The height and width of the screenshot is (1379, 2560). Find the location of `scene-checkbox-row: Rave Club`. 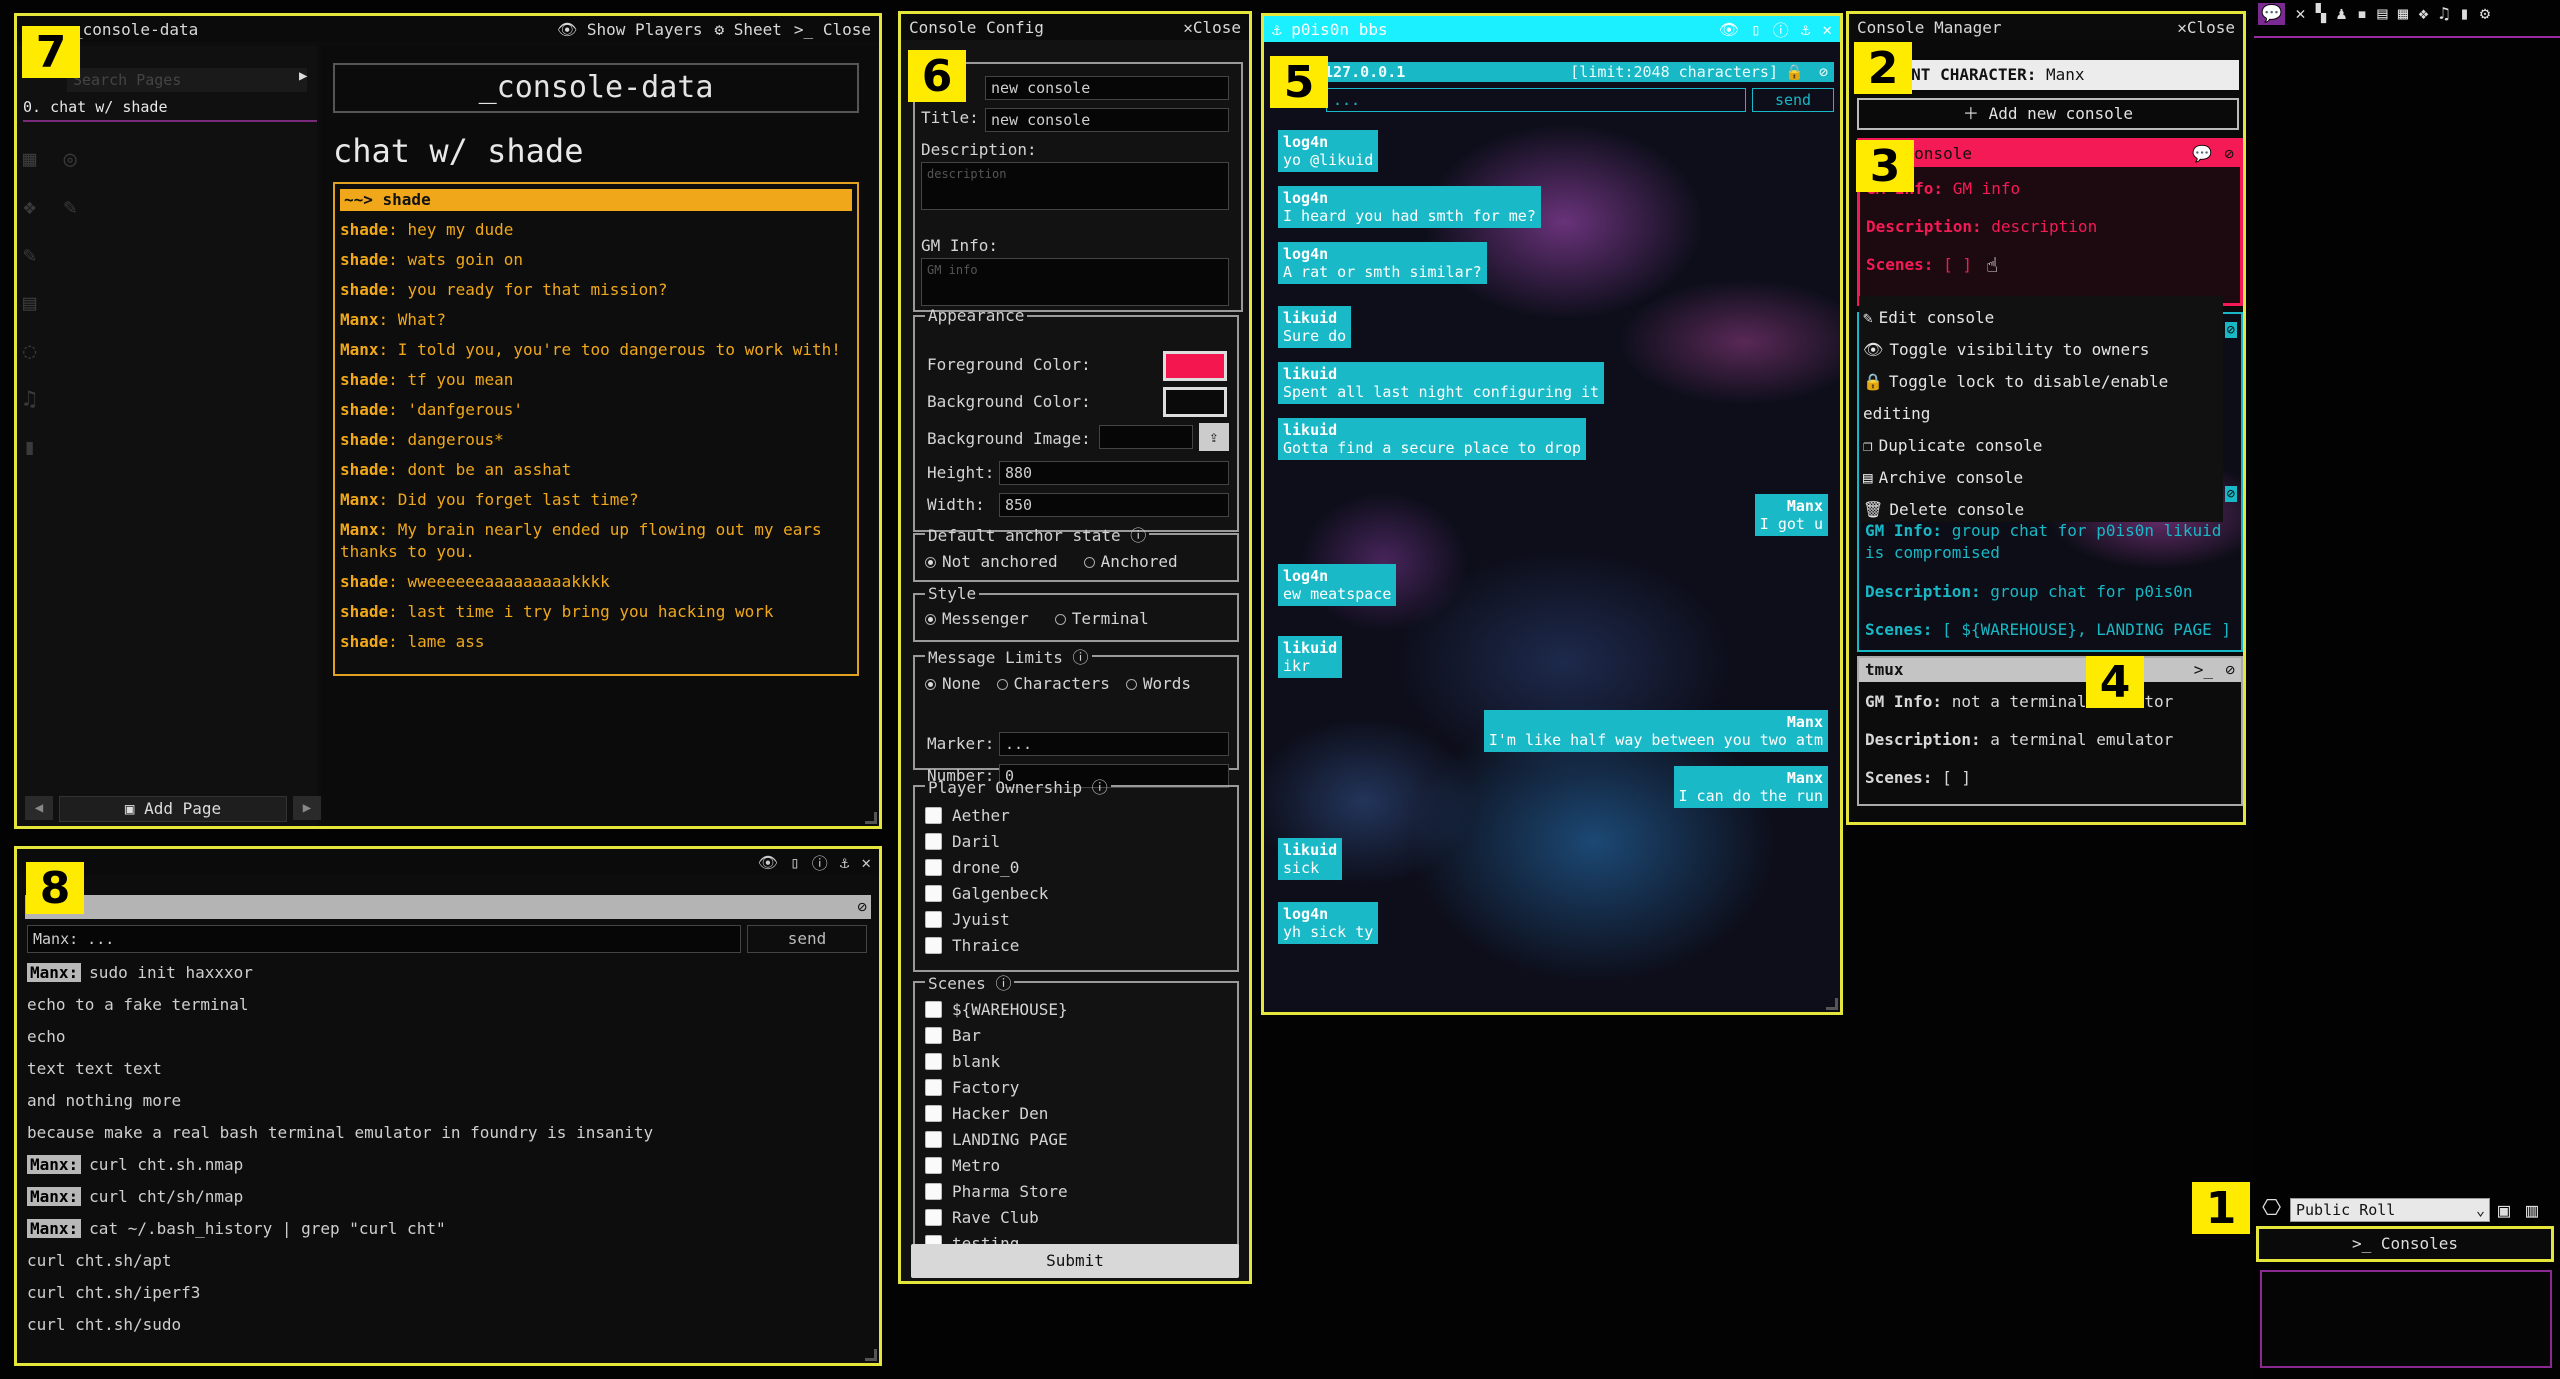

scene-checkbox-row: Rave Club is located at coordinates (1076, 1217).